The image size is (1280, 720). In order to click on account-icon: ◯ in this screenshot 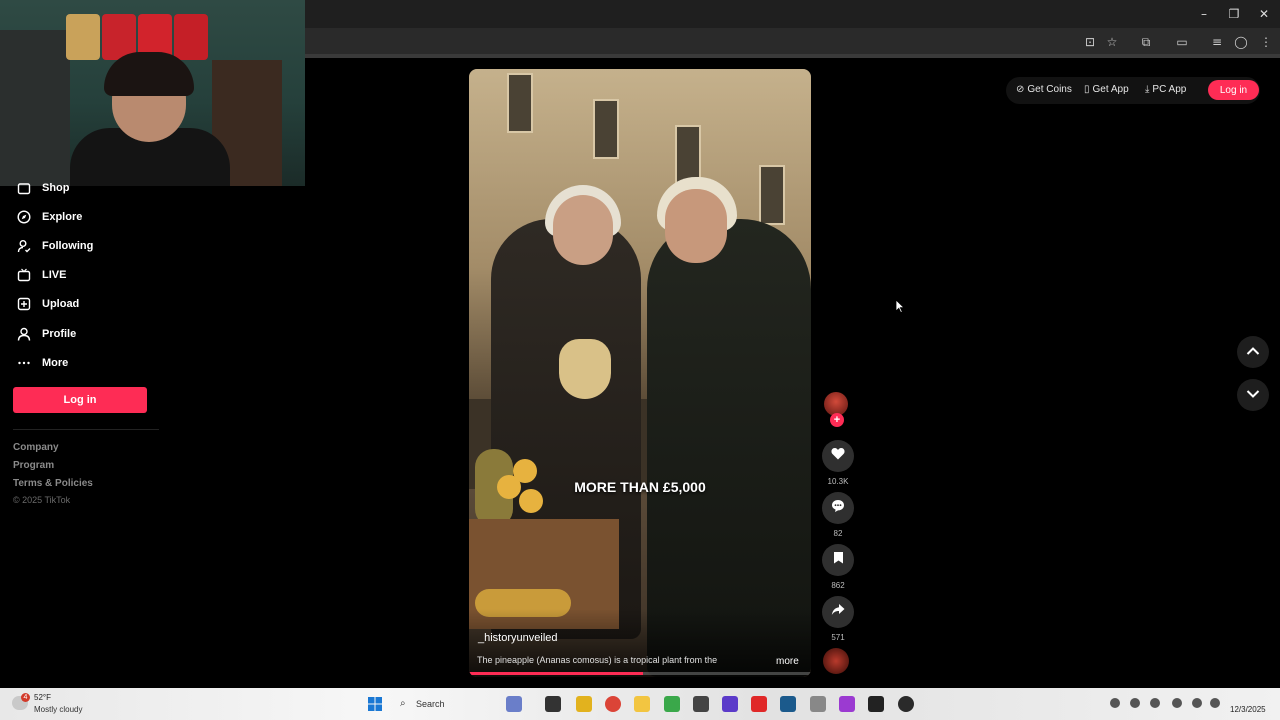, I will do `click(1241, 42)`.